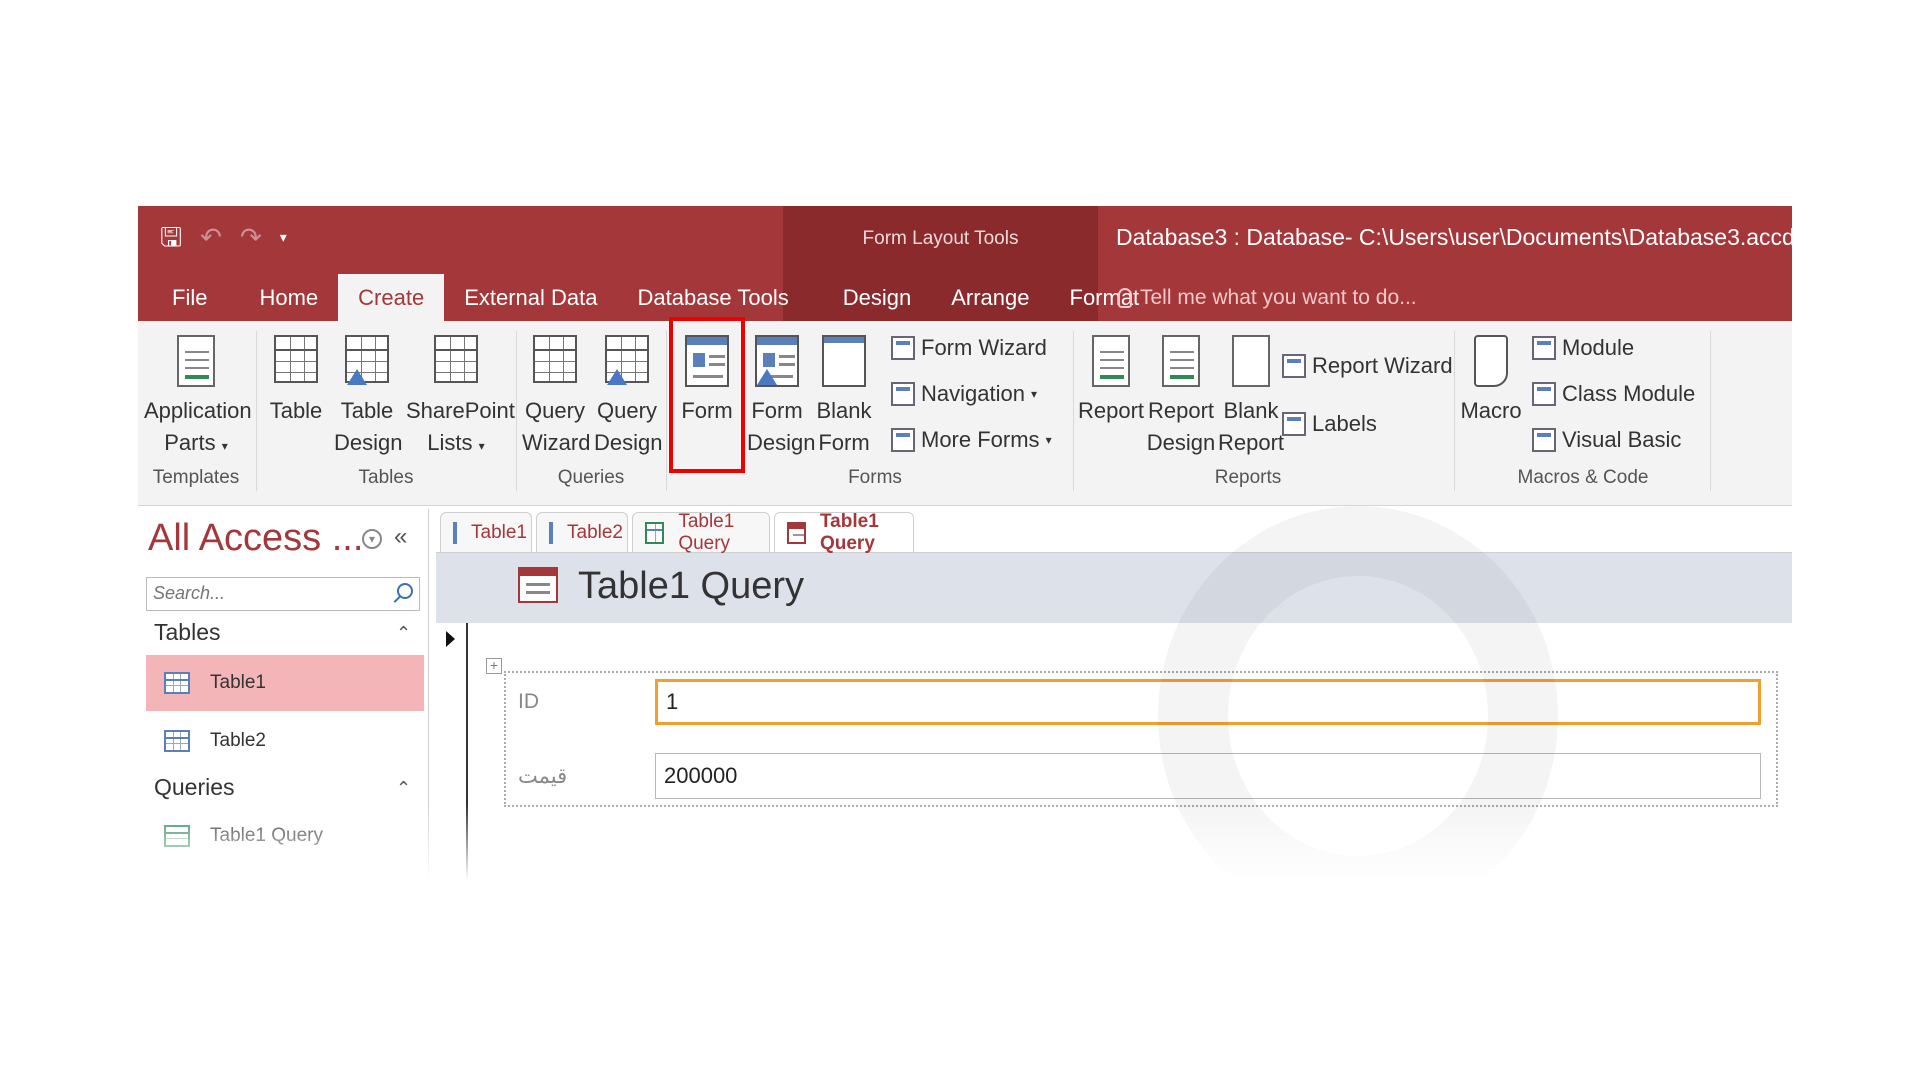 The image size is (1920, 1080). What do you see at coordinates (223, 237) in the screenshot?
I see `quick-access-toolbar: 🖫 ↶ ↷ ▾` at bounding box center [223, 237].